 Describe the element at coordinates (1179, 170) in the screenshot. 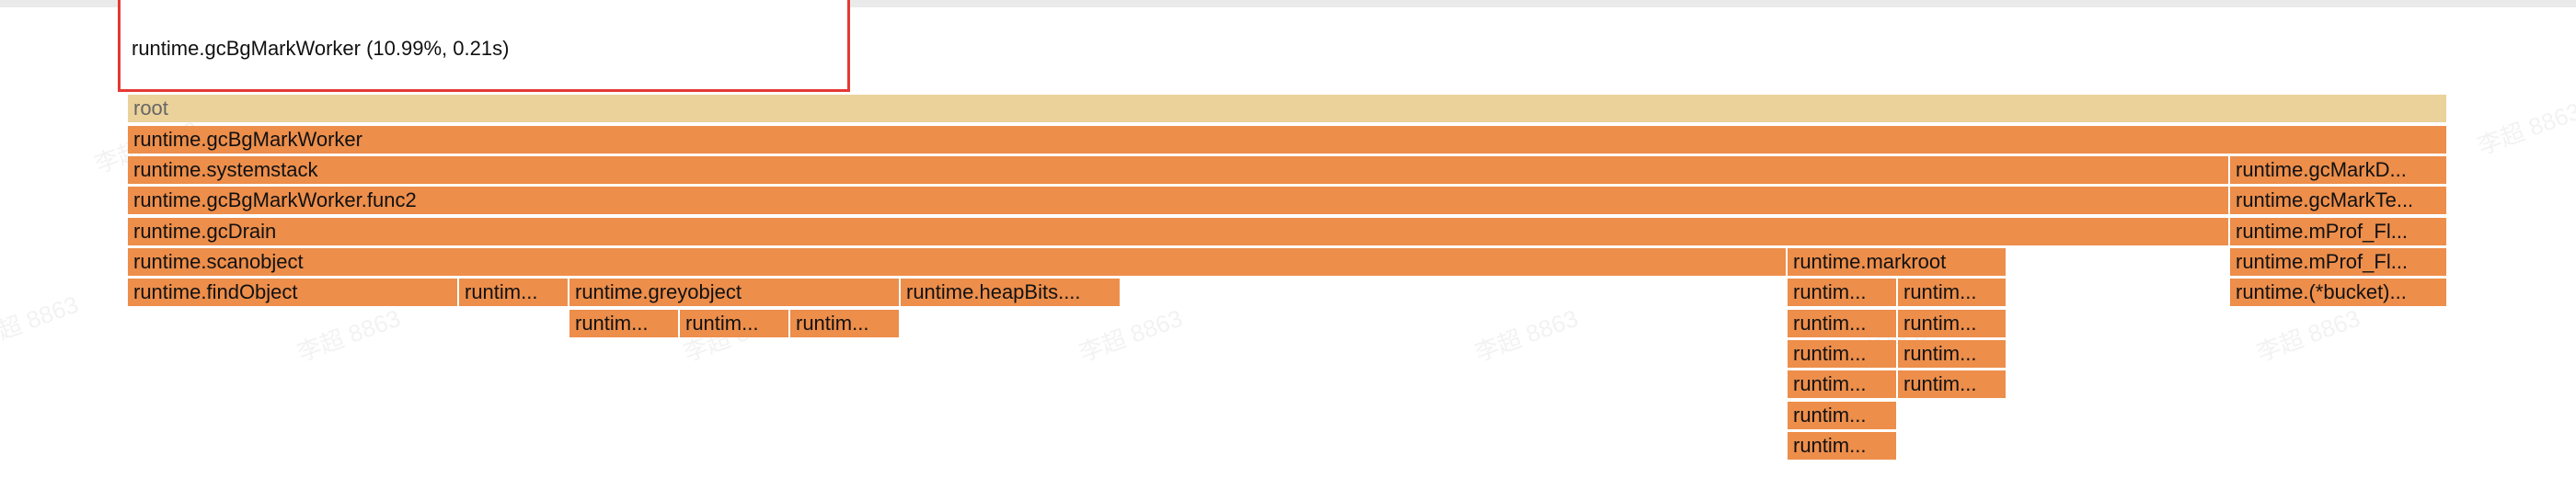

I see `frame-systemstack: runtime.systemstack` at that location.